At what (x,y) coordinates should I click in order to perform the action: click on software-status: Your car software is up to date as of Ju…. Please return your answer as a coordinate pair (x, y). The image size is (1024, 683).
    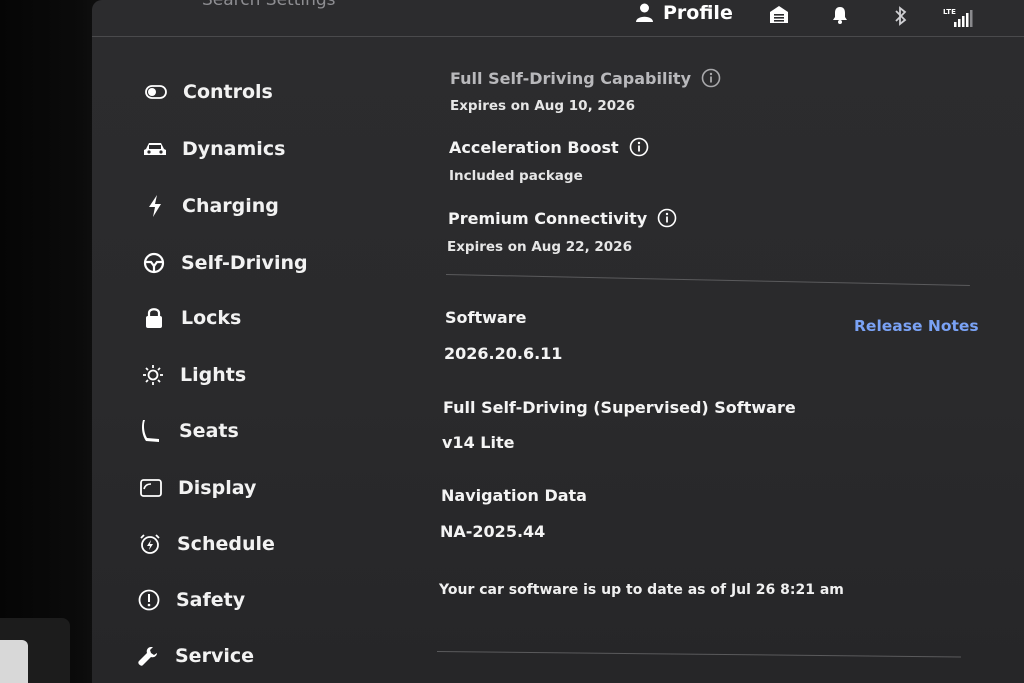
    Looking at the image, I should click on (641, 590).